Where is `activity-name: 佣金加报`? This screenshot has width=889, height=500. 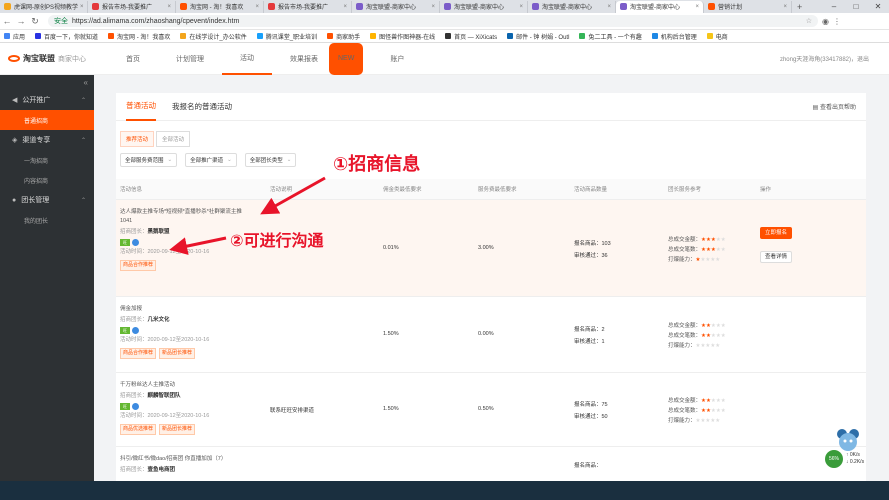 activity-name: 佣金加报 is located at coordinates (195, 309).